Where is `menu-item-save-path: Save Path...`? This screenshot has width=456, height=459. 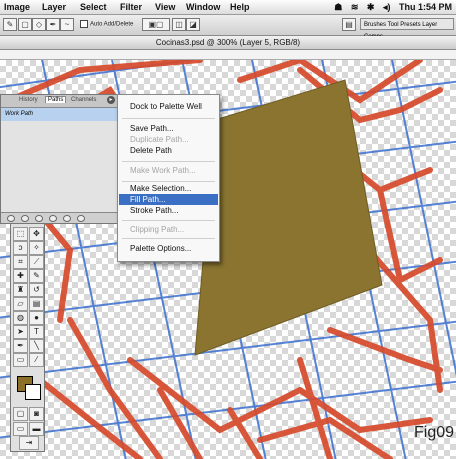
menu-item-save-path: Save Path... is located at coordinates (152, 128).